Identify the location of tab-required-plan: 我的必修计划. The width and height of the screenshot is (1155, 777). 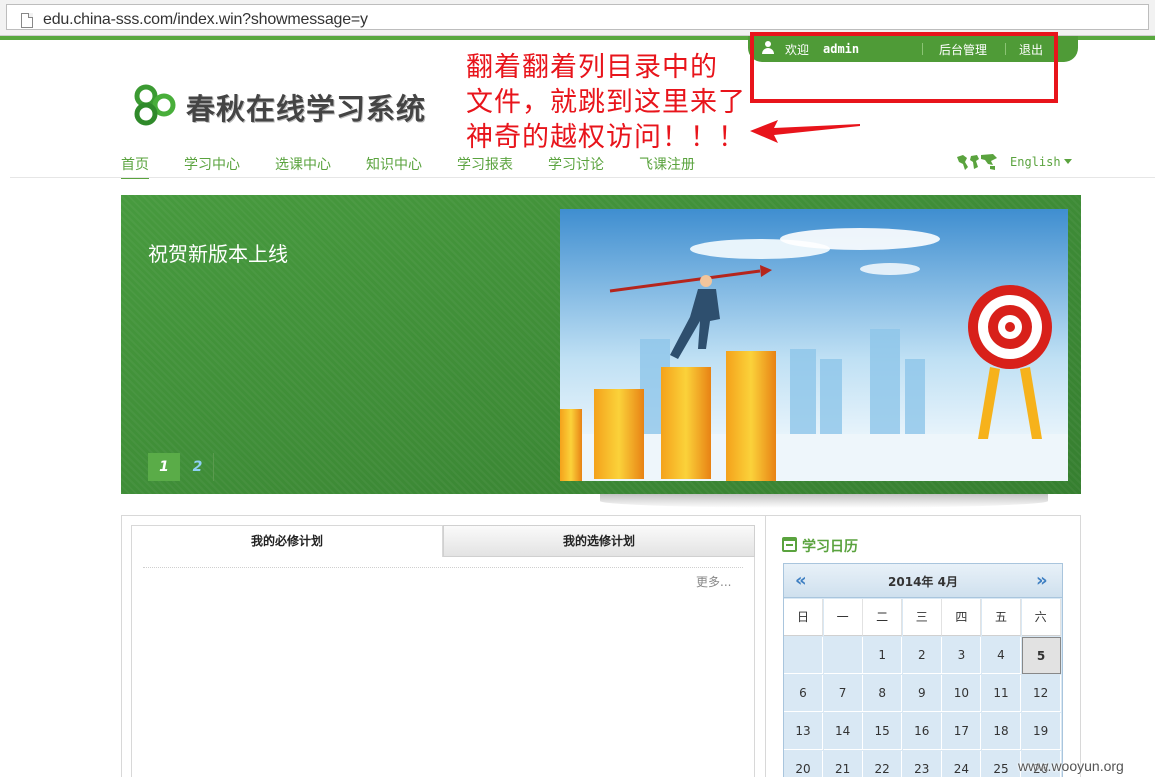
(287, 541).